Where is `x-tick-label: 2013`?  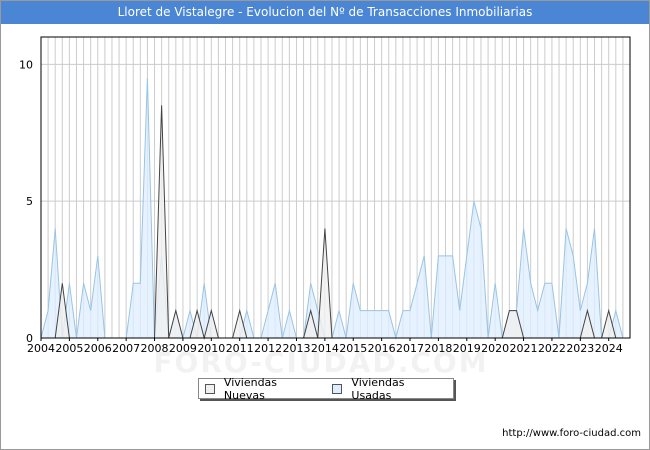 x-tick-label: 2013 is located at coordinates (296, 348).